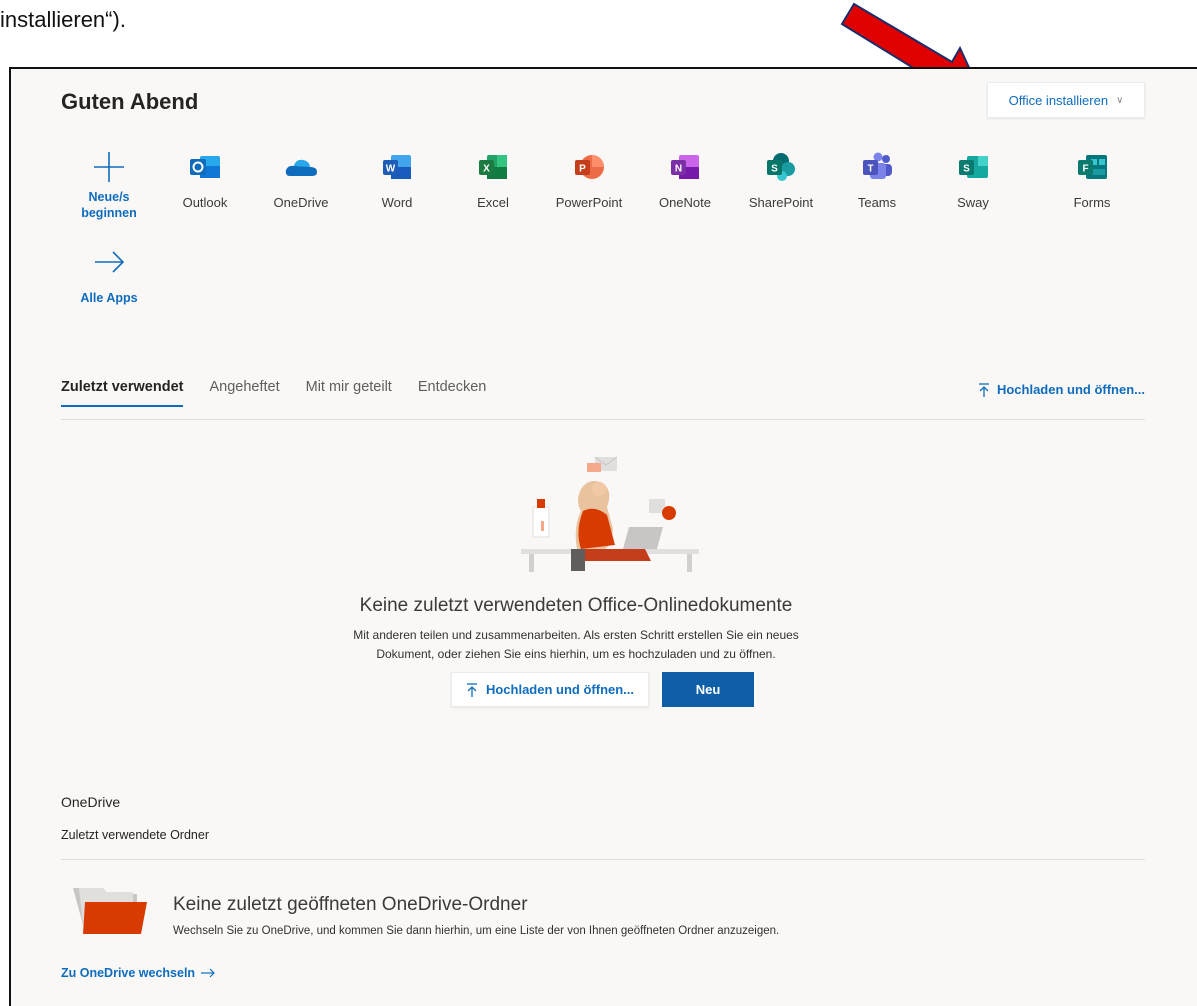 Image resolution: width=1197 pixels, height=1006 pixels. What do you see at coordinates (452, 393) in the screenshot?
I see `tab-discover: Entdecken` at bounding box center [452, 393].